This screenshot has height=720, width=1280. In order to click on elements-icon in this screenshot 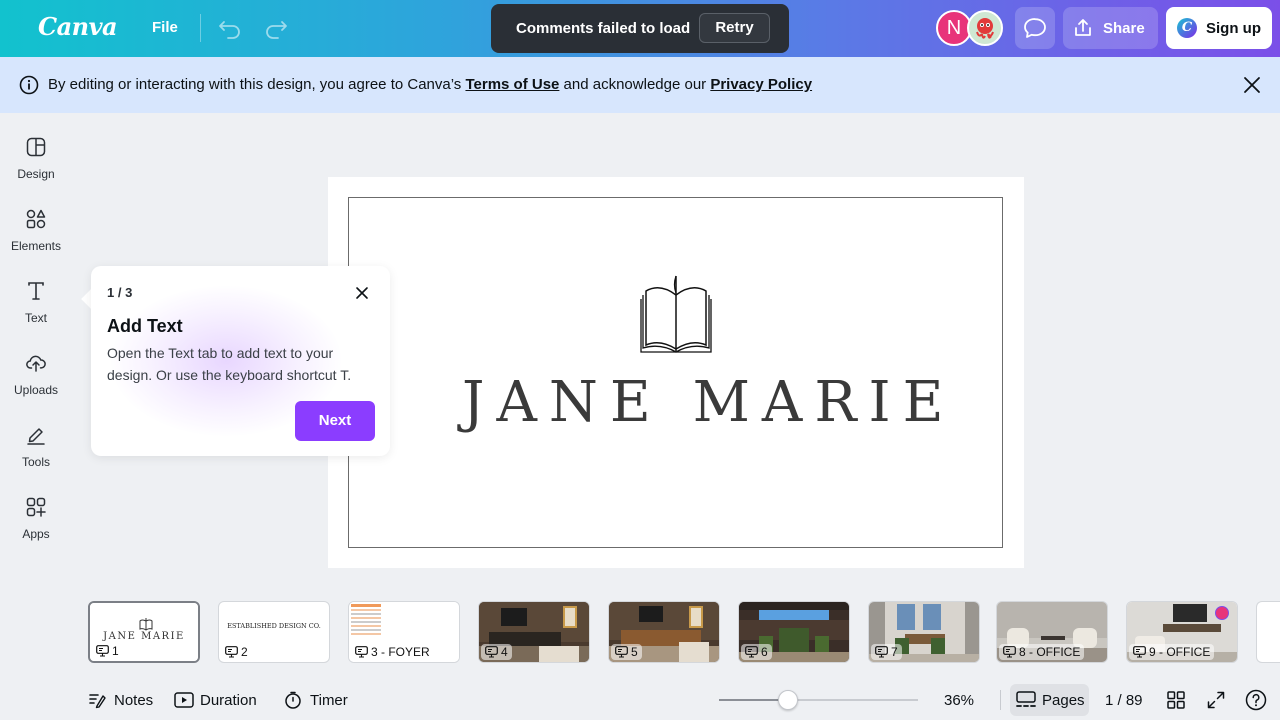, I will do `click(36, 219)`.